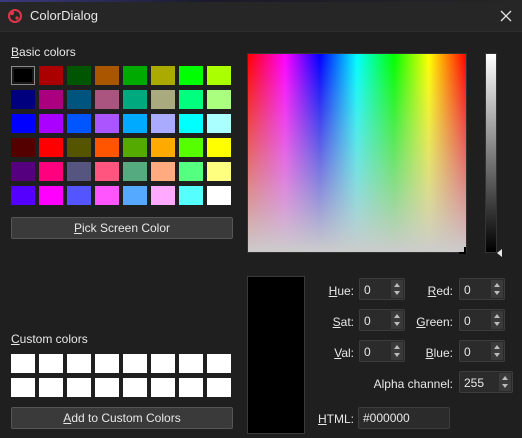  What do you see at coordinates (497, 351) in the screenshot?
I see `blue-stepper` at bounding box center [497, 351].